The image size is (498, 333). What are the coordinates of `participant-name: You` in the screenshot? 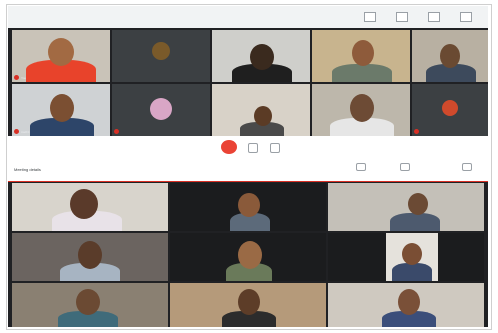 It's located at (24, 78).